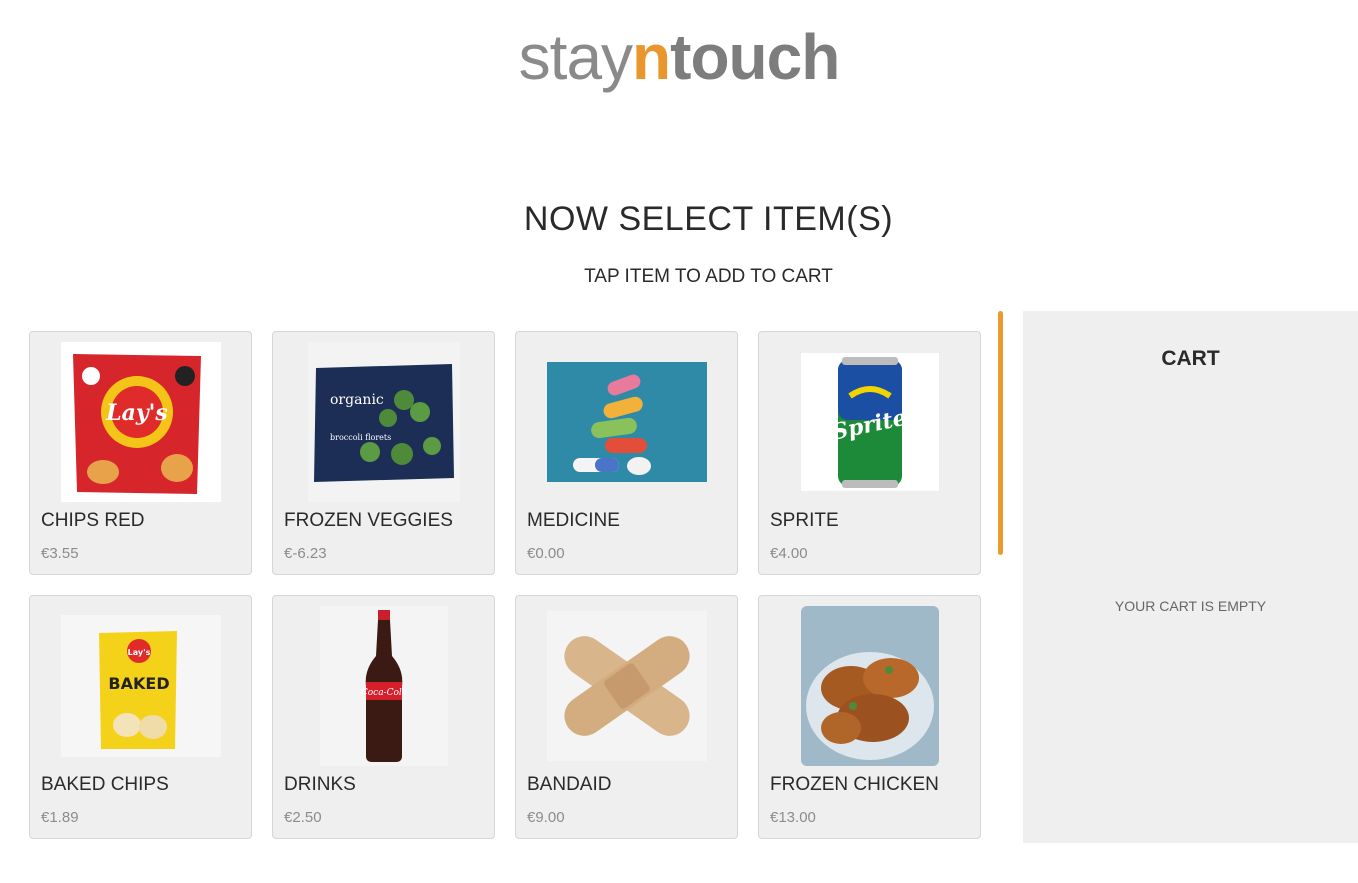 This screenshot has height=883, width=1358. I want to click on logo-text-touch: touch, so click(755, 57).